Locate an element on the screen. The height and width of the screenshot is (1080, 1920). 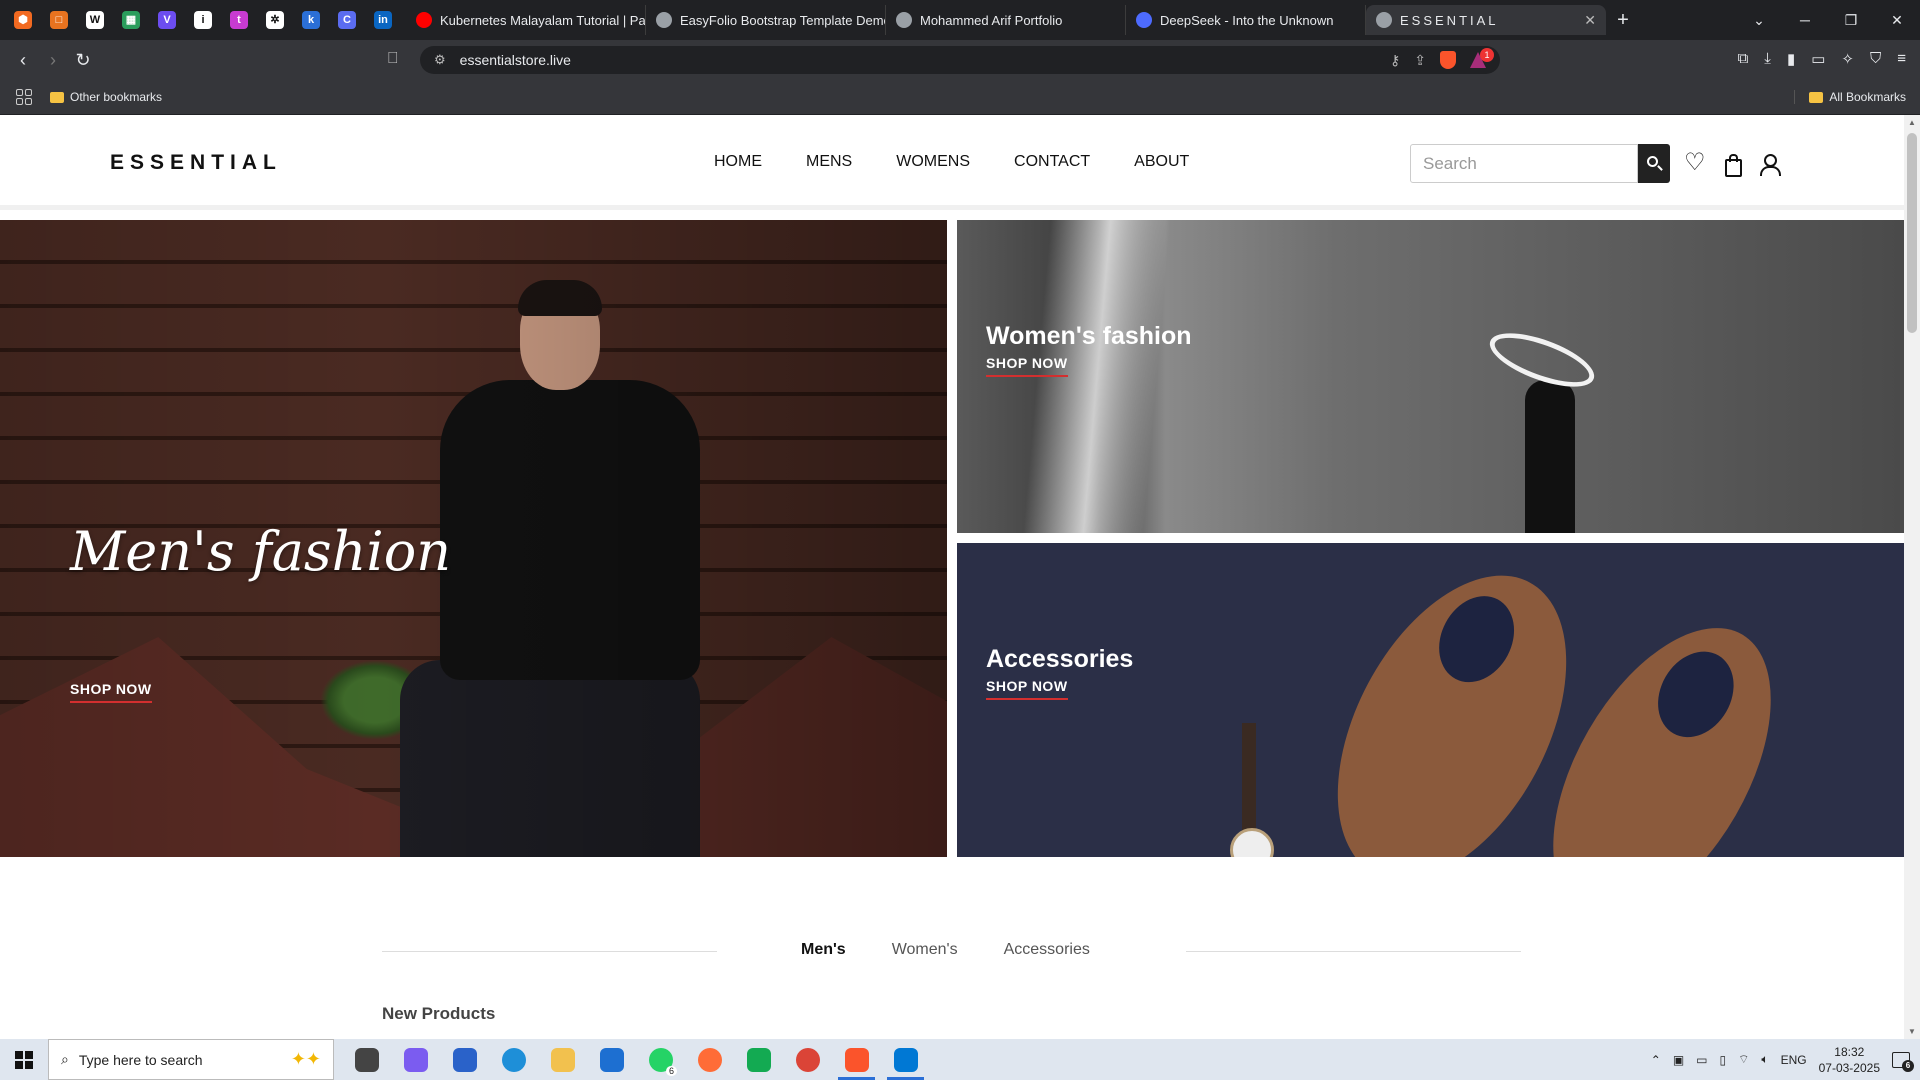
nav-link-about: ABOUT is located at coordinates (1161, 162).